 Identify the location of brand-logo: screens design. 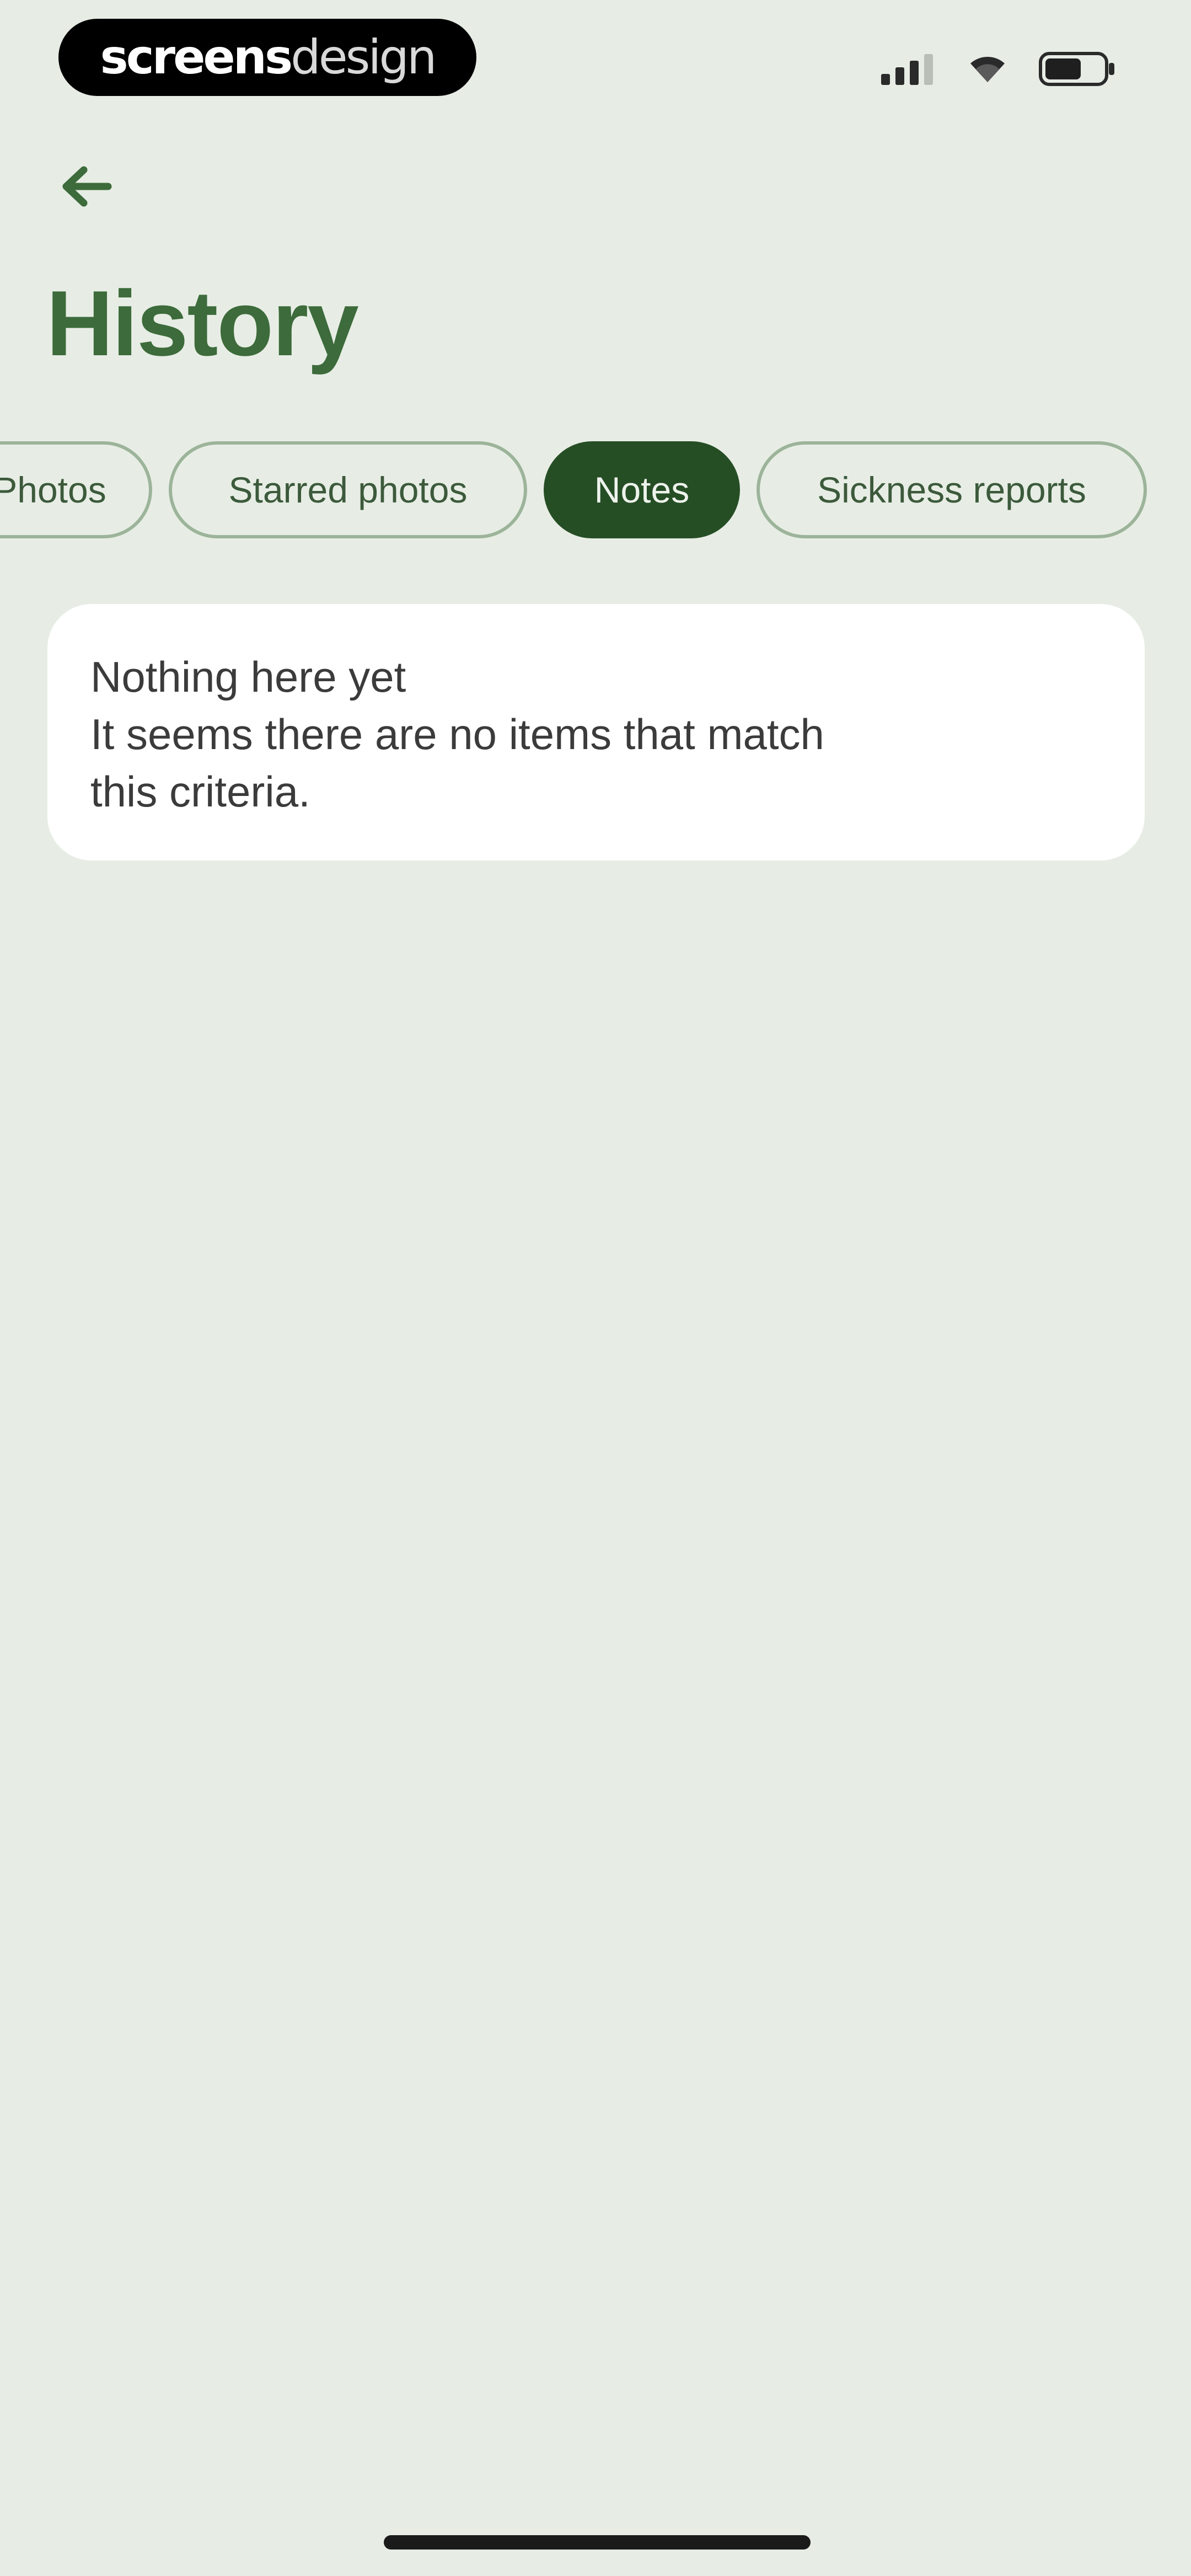
(267, 57).